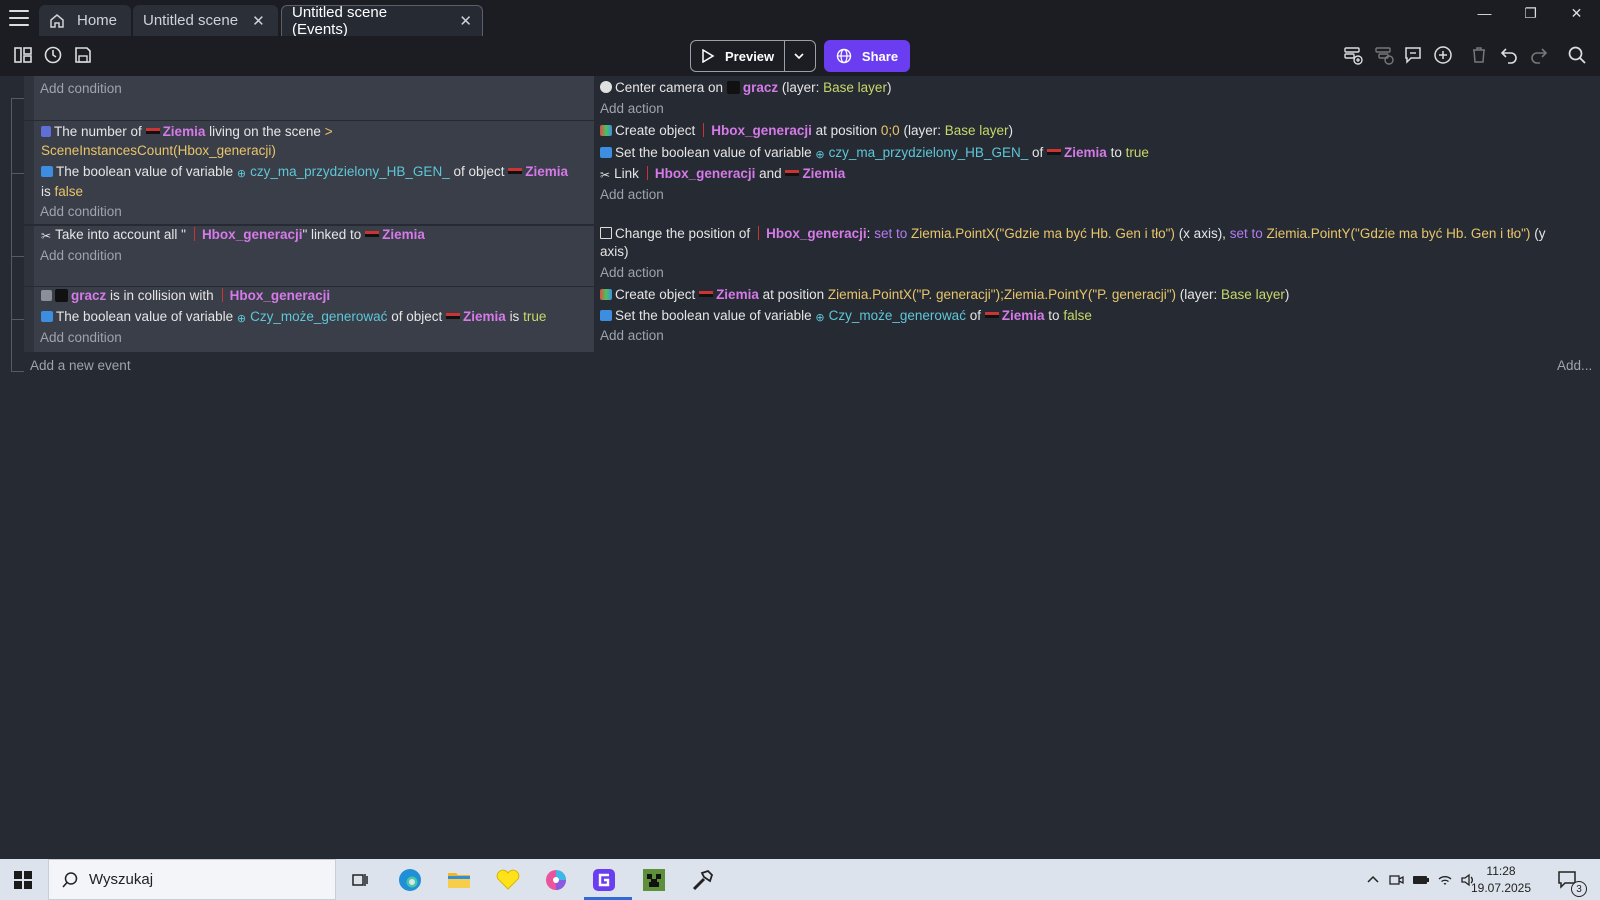 The image size is (1600, 900). What do you see at coordinates (508, 880) in the screenshot?
I see `heart-app-icon` at bounding box center [508, 880].